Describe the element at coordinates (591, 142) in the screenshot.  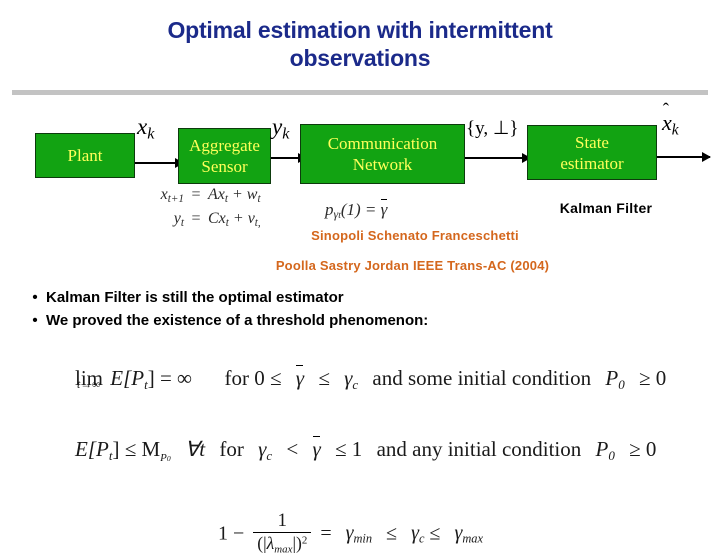
I see `state-estimator-label-line-1: State` at that location.